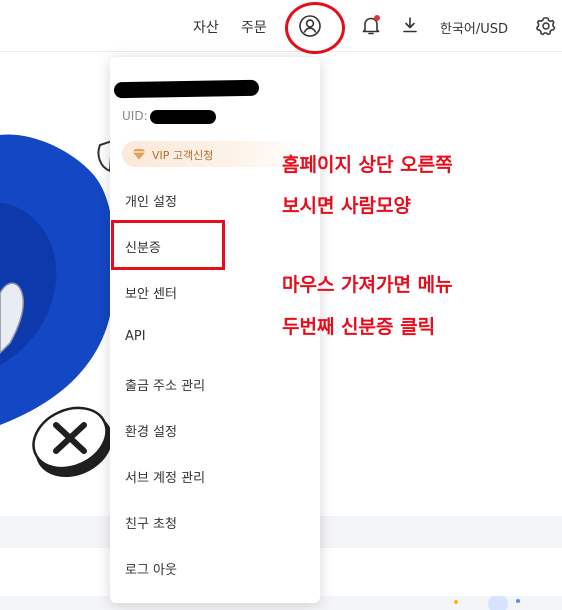 The width and height of the screenshot is (562, 610). I want to click on decor-dots, so click(487, 603).